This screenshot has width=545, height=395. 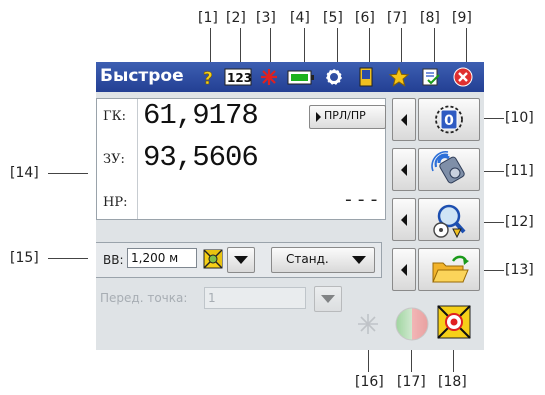 What do you see at coordinates (411, 382) in the screenshot?
I see `callout-17: [17]` at bounding box center [411, 382].